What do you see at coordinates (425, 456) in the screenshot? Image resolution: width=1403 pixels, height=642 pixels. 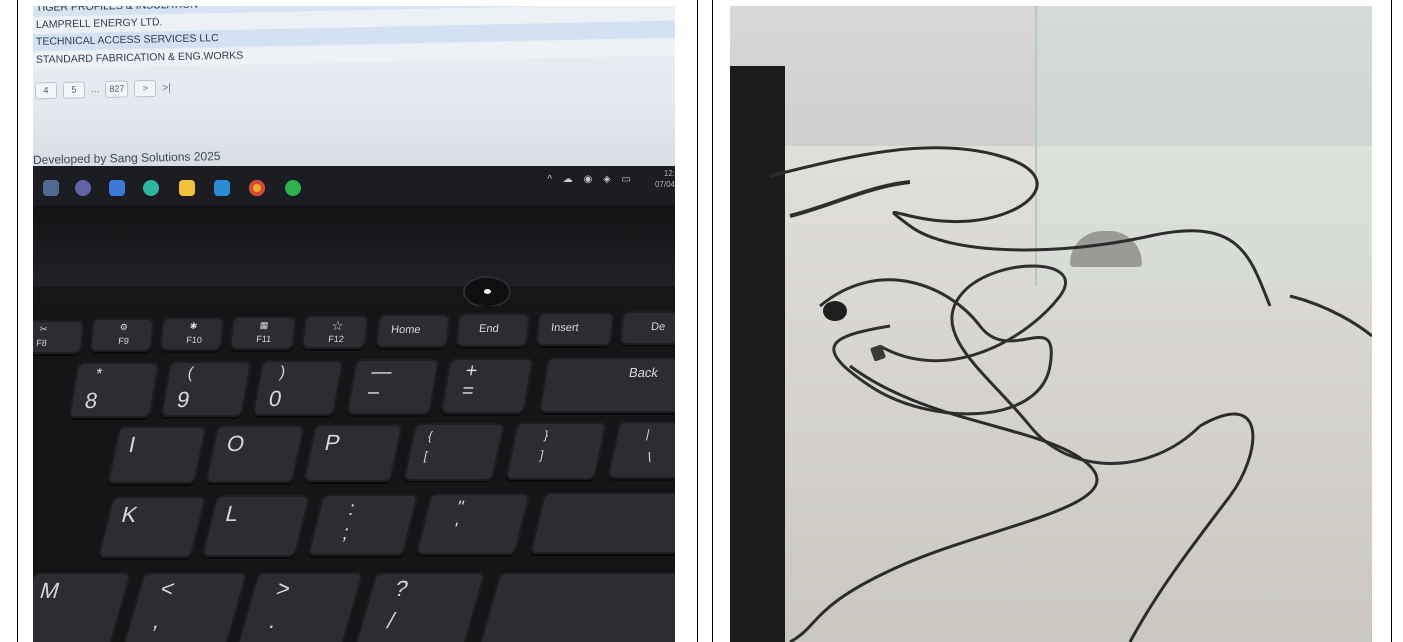 I see `key-label: [` at bounding box center [425, 456].